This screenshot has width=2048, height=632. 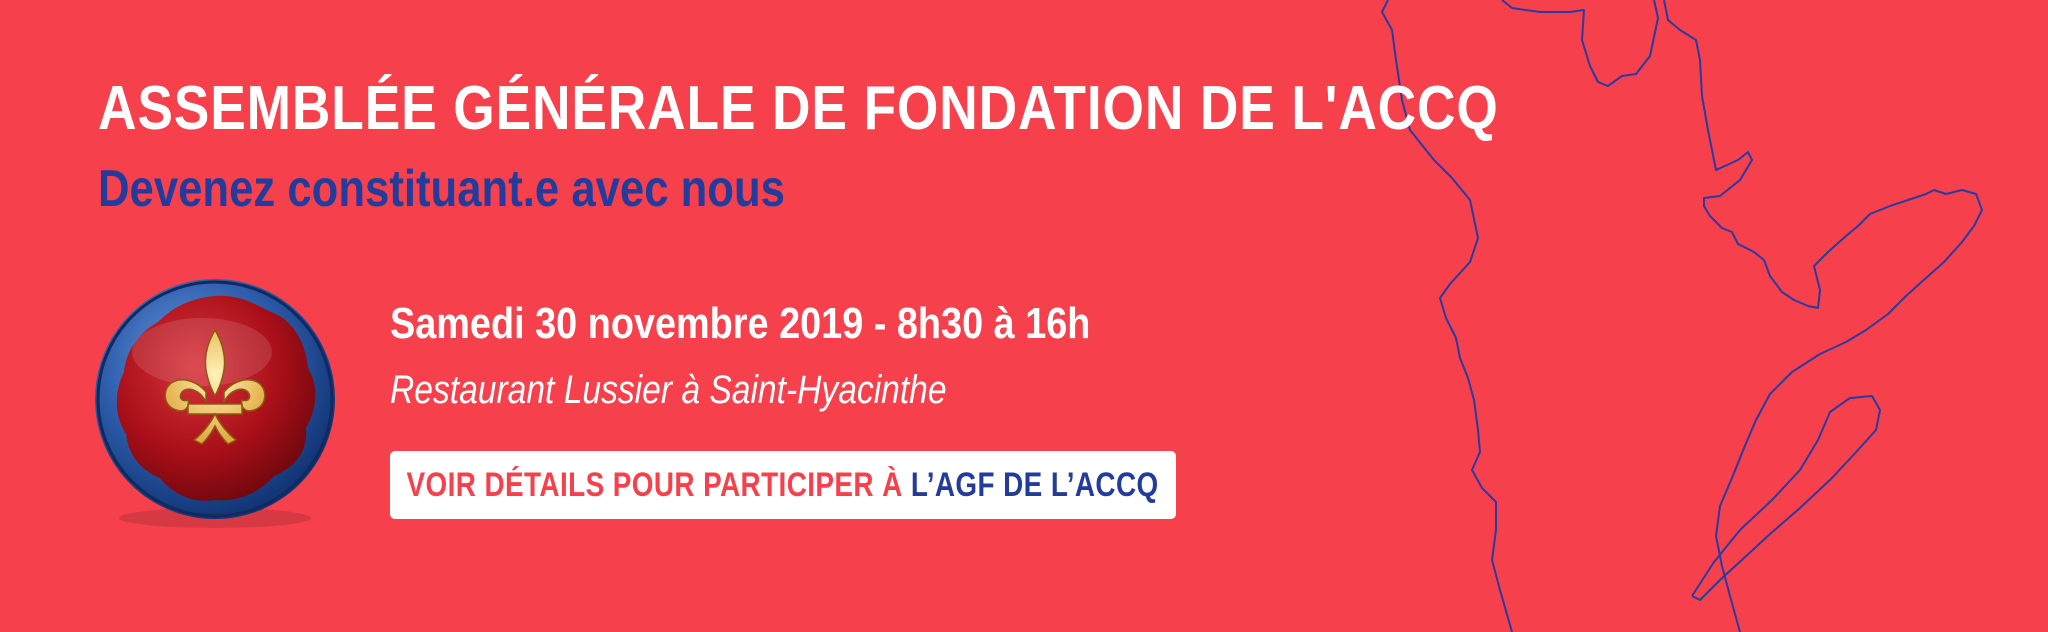 What do you see at coordinates (668, 390) in the screenshot?
I see `event-venue: Restaurant Lussier à Saint-Hyacinthe` at bounding box center [668, 390].